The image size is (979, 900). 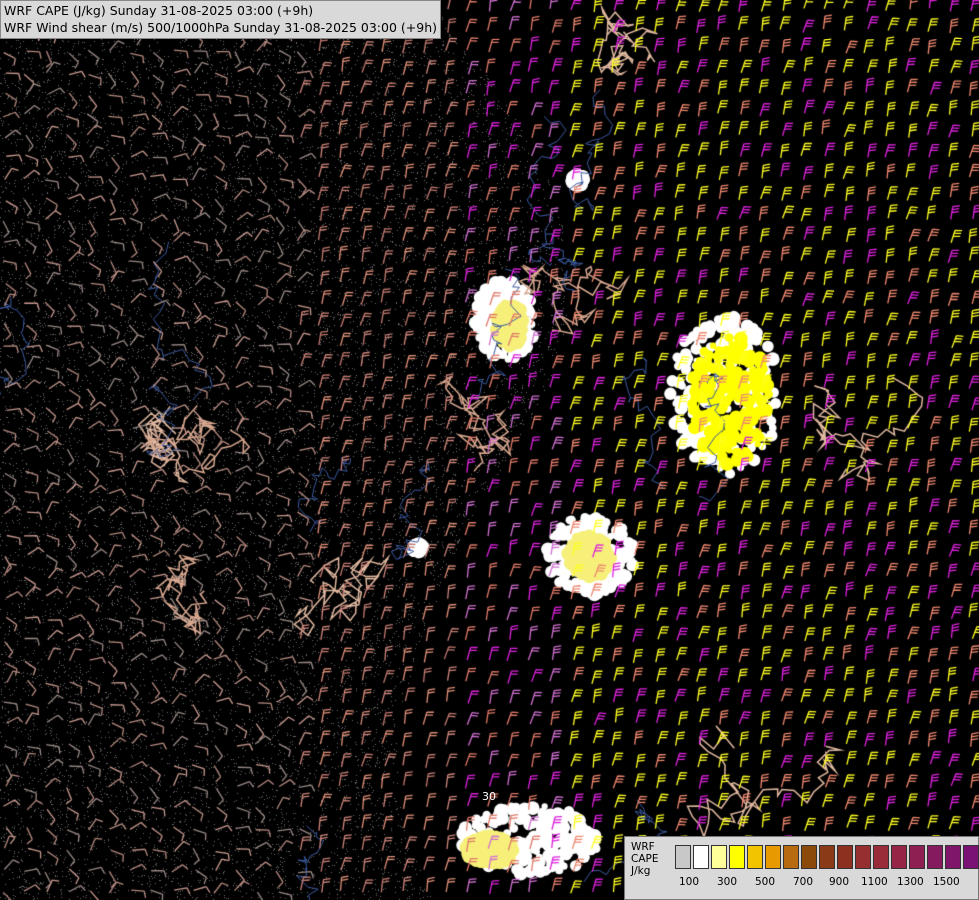 What do you see at coordinates (641, 871) in the screenshot?
I see `legend-label-units: J/kg` at bounding box center [641, 871].